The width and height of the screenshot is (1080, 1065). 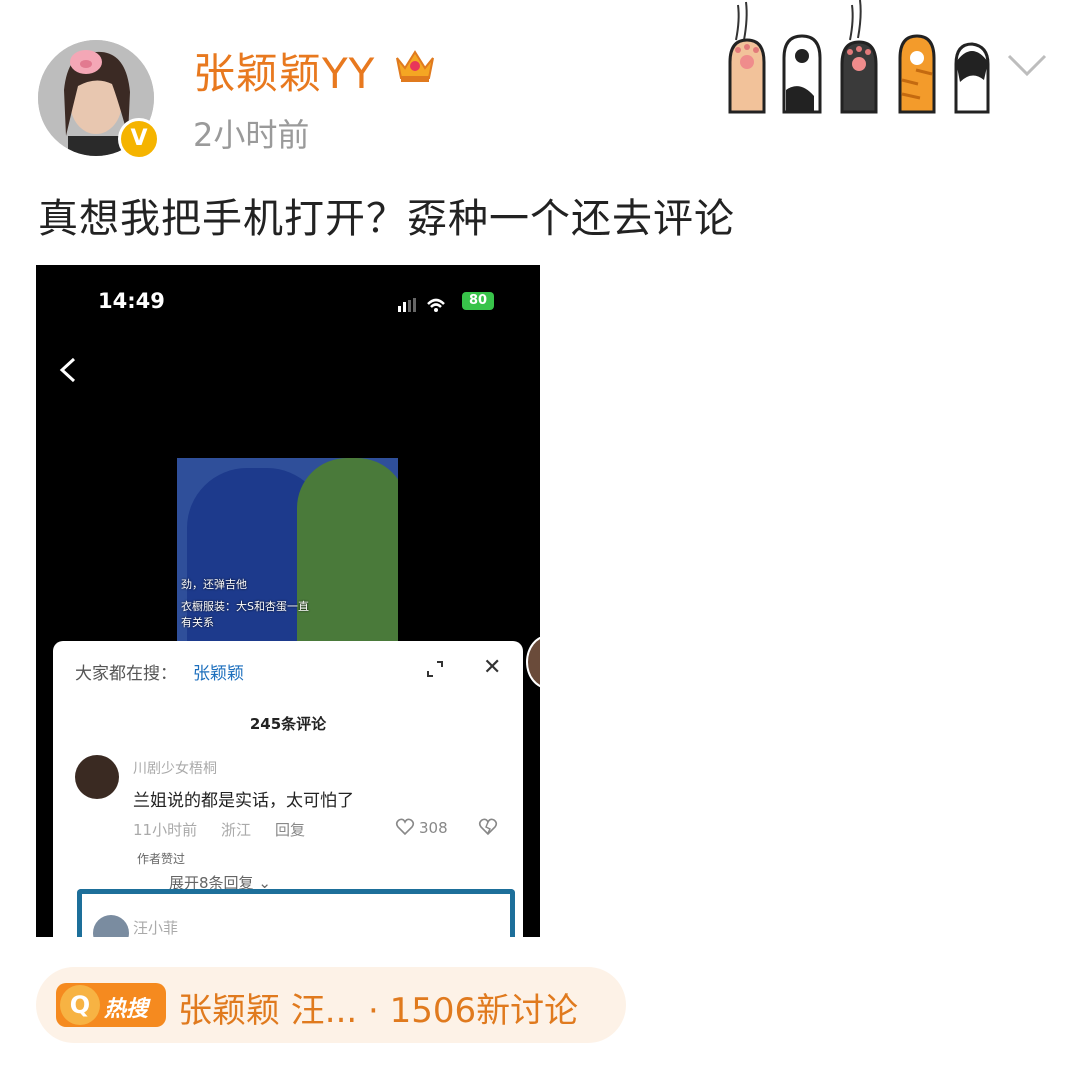 I want to click on trending-topic-text: 张颖颖 汪... · 1506新讨论, so click(x=378, y=1007).